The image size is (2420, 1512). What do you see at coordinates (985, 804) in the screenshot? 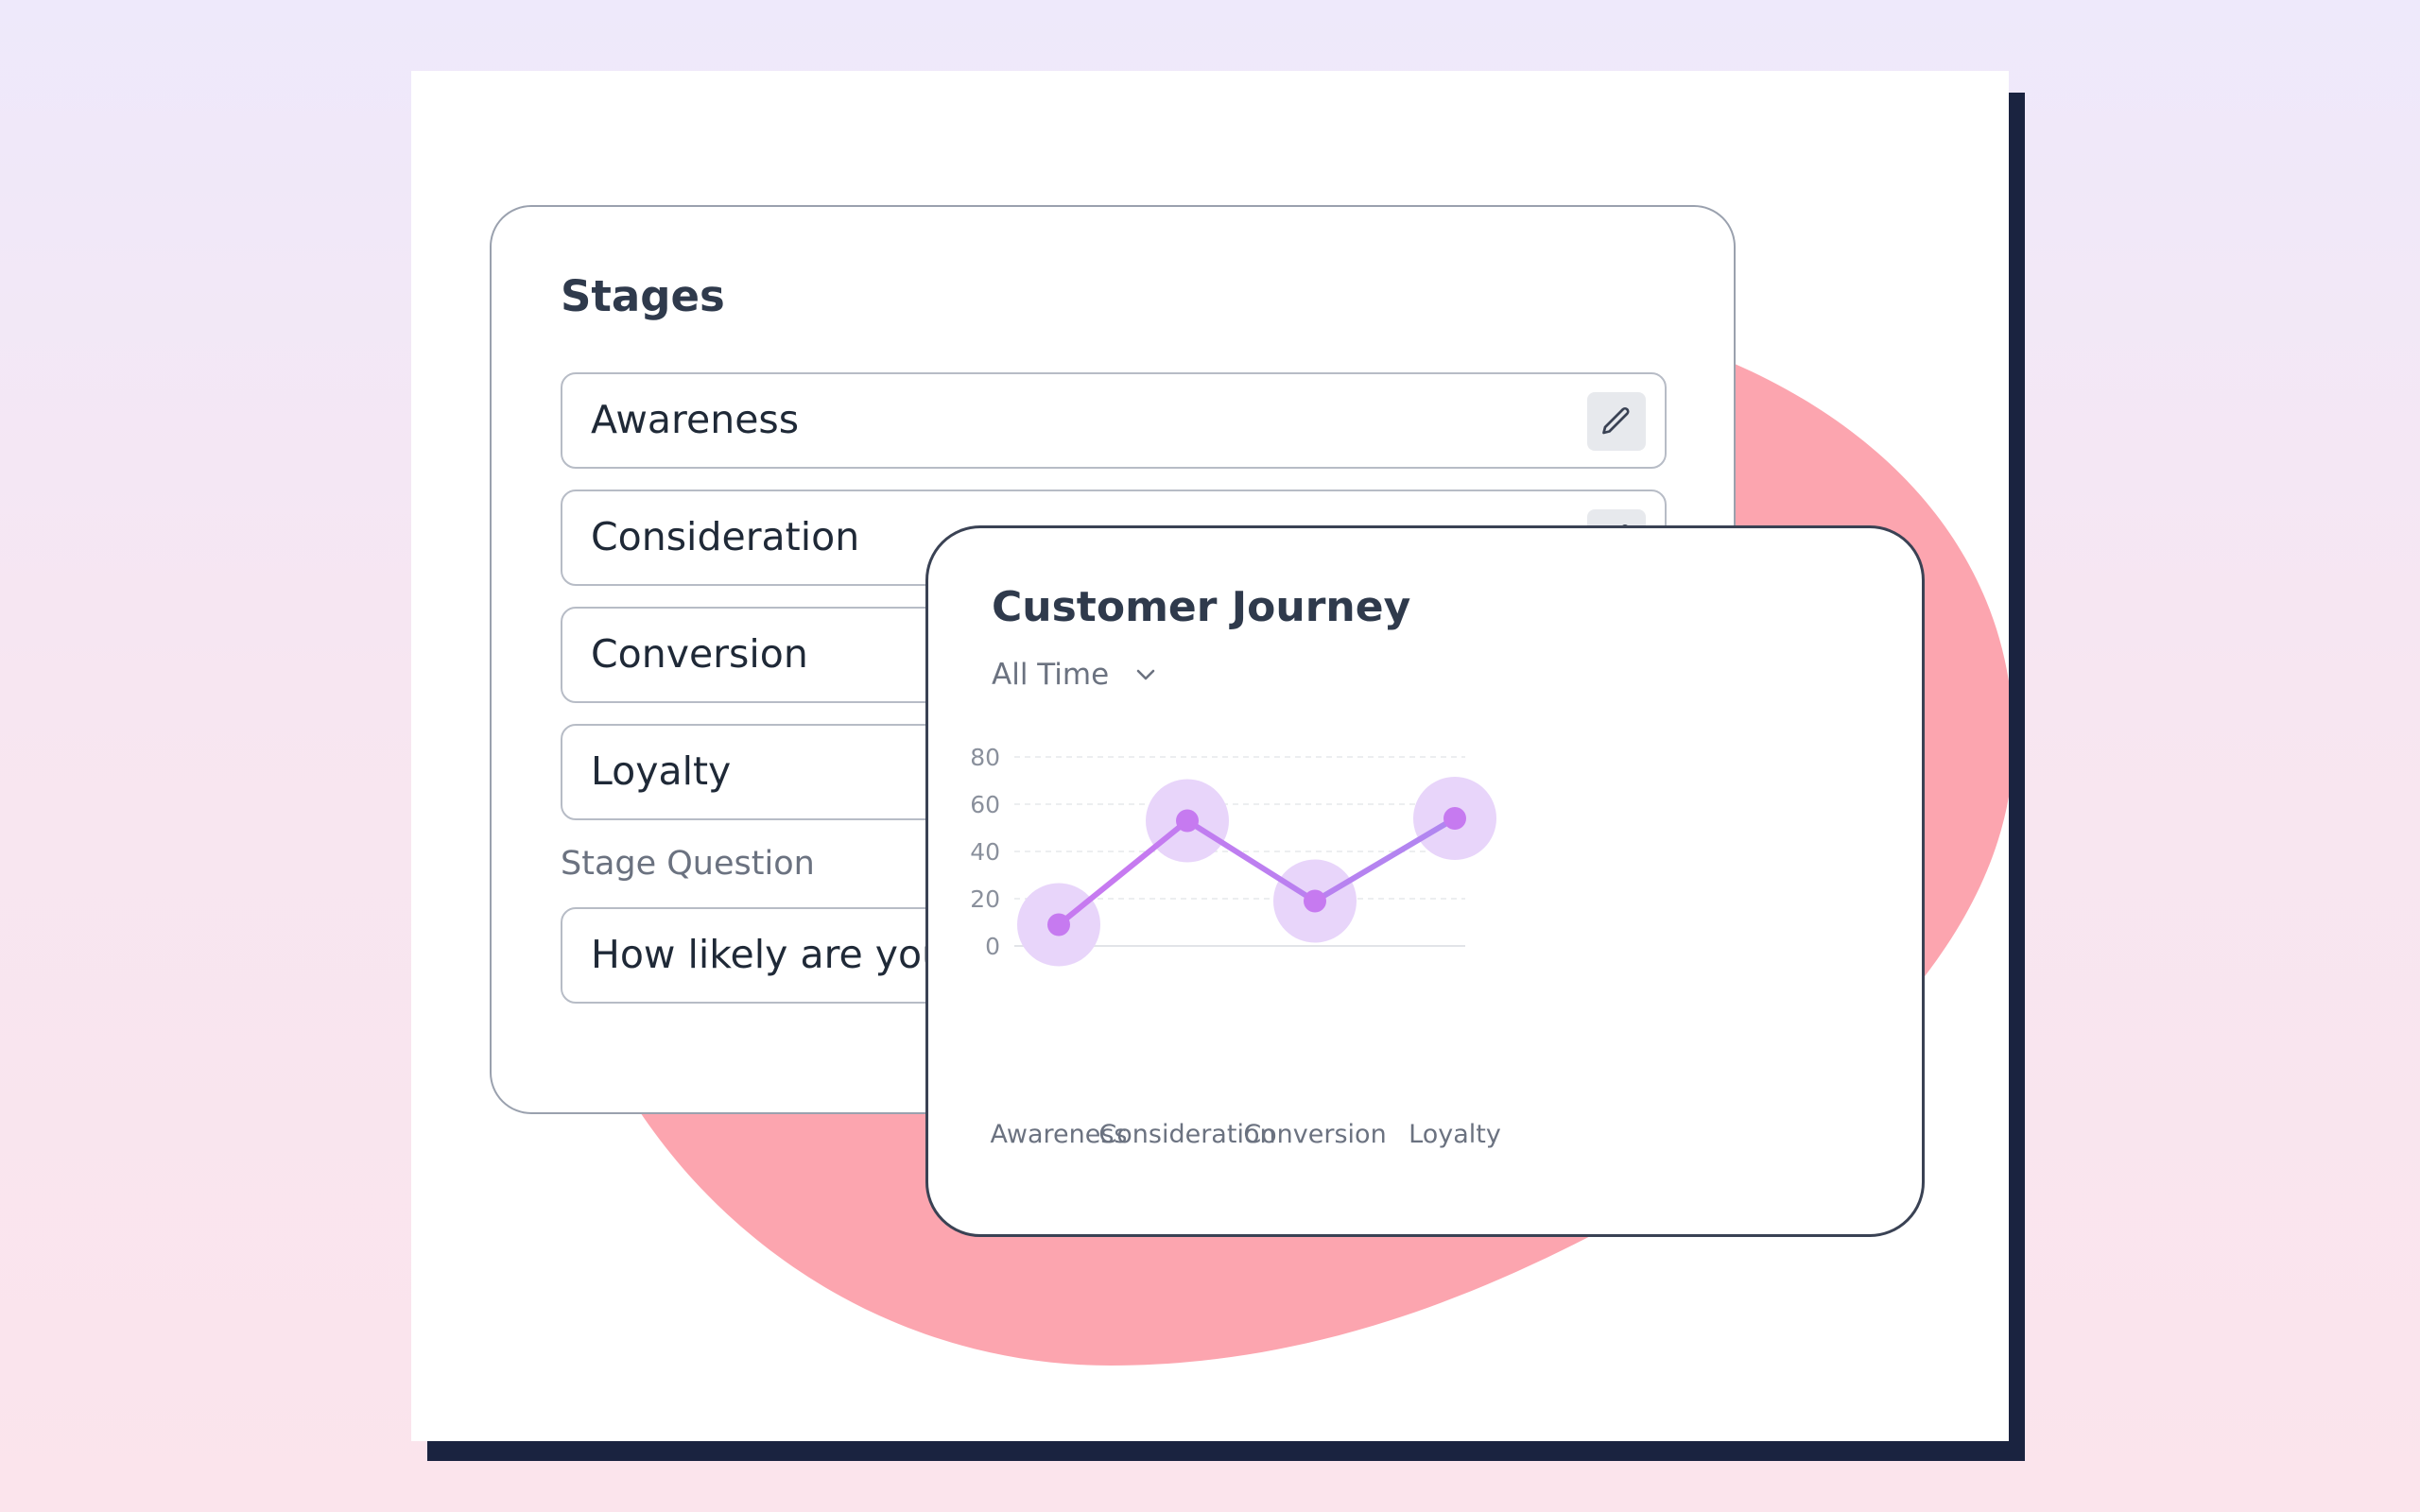
I see `y-tick-label: 60` at bounding box center [985, 804].